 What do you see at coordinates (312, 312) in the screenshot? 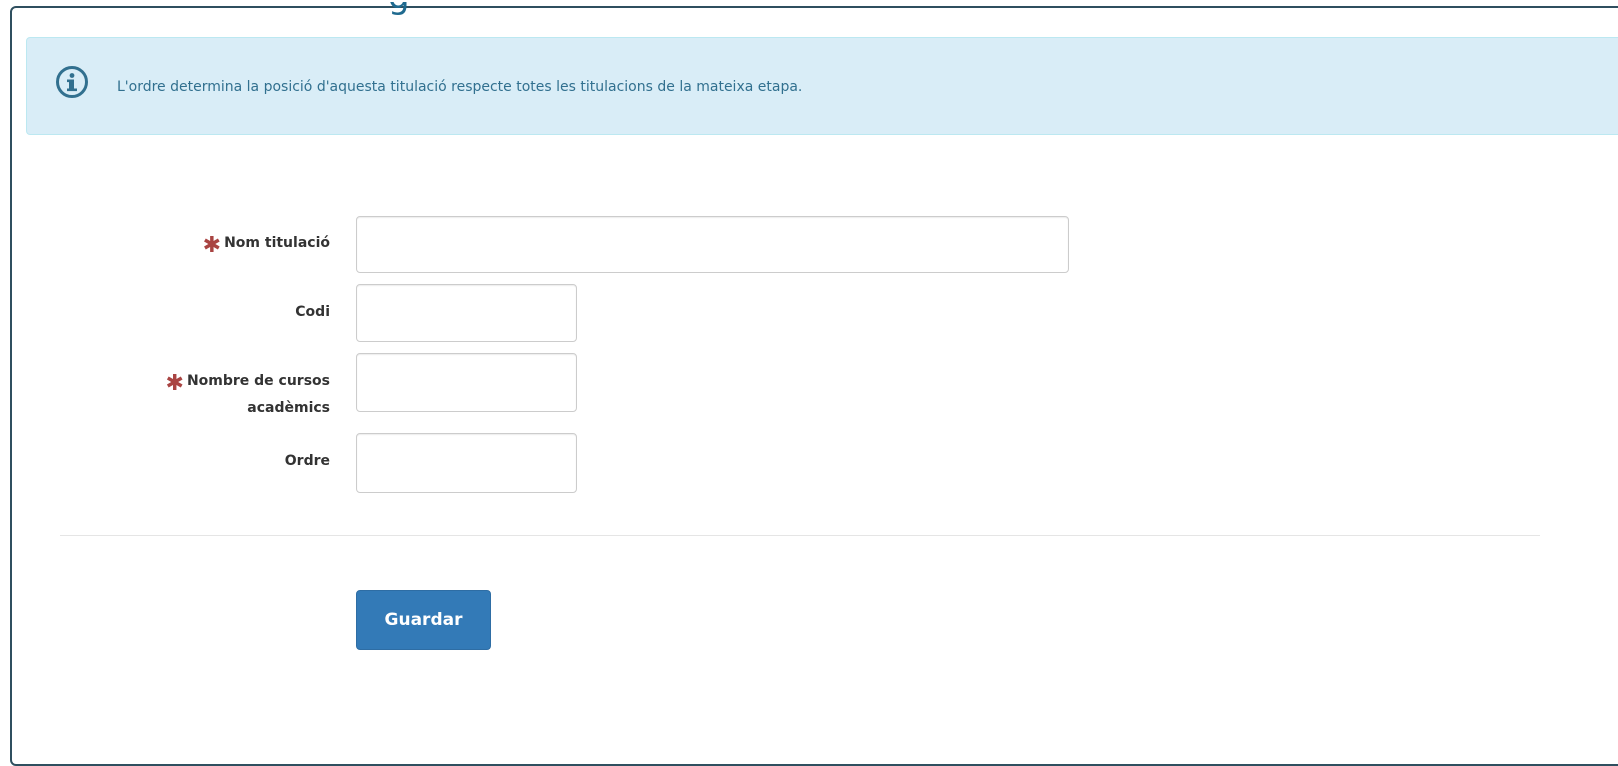
I see `codi-label-text: Codi` at bounding box center [312, 312].